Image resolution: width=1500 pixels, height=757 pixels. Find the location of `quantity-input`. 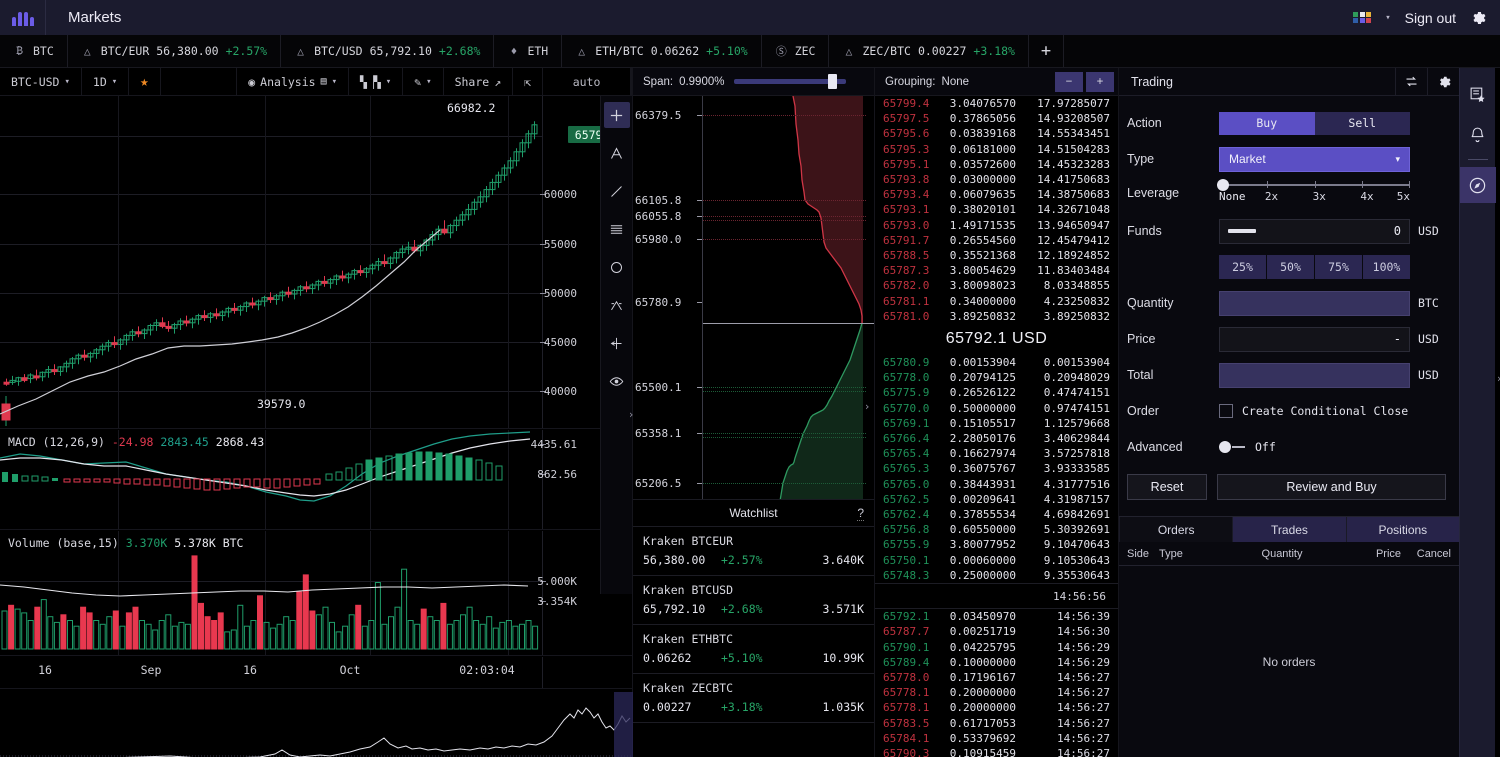

quantity-input is located at coordinates (1314, 303).